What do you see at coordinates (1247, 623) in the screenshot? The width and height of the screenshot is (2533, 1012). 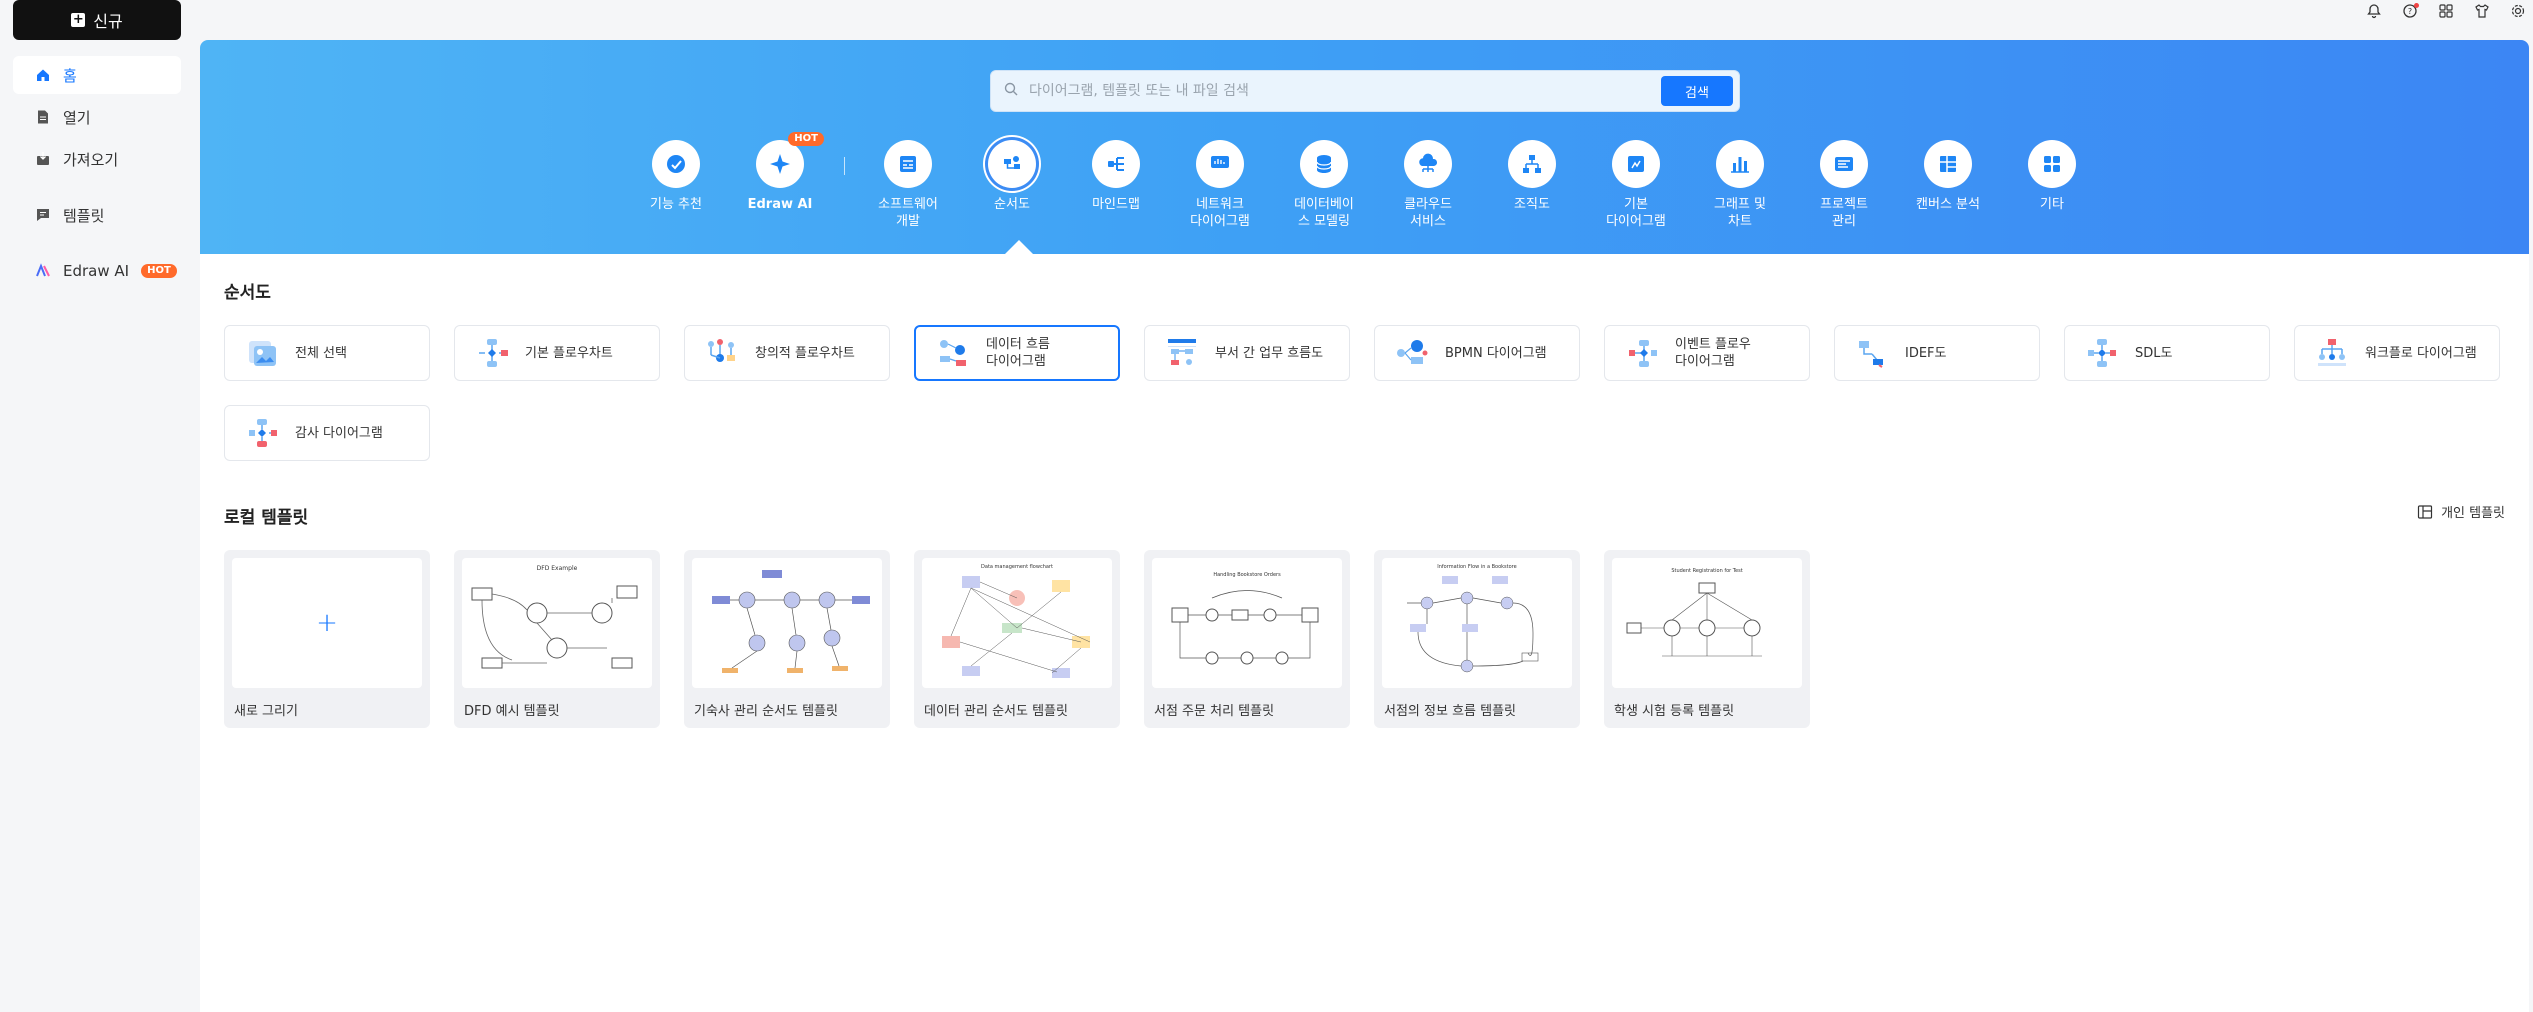 I see `template-thumbnail: Handling Bookstore Orders` at bounding box center [1247, 623].